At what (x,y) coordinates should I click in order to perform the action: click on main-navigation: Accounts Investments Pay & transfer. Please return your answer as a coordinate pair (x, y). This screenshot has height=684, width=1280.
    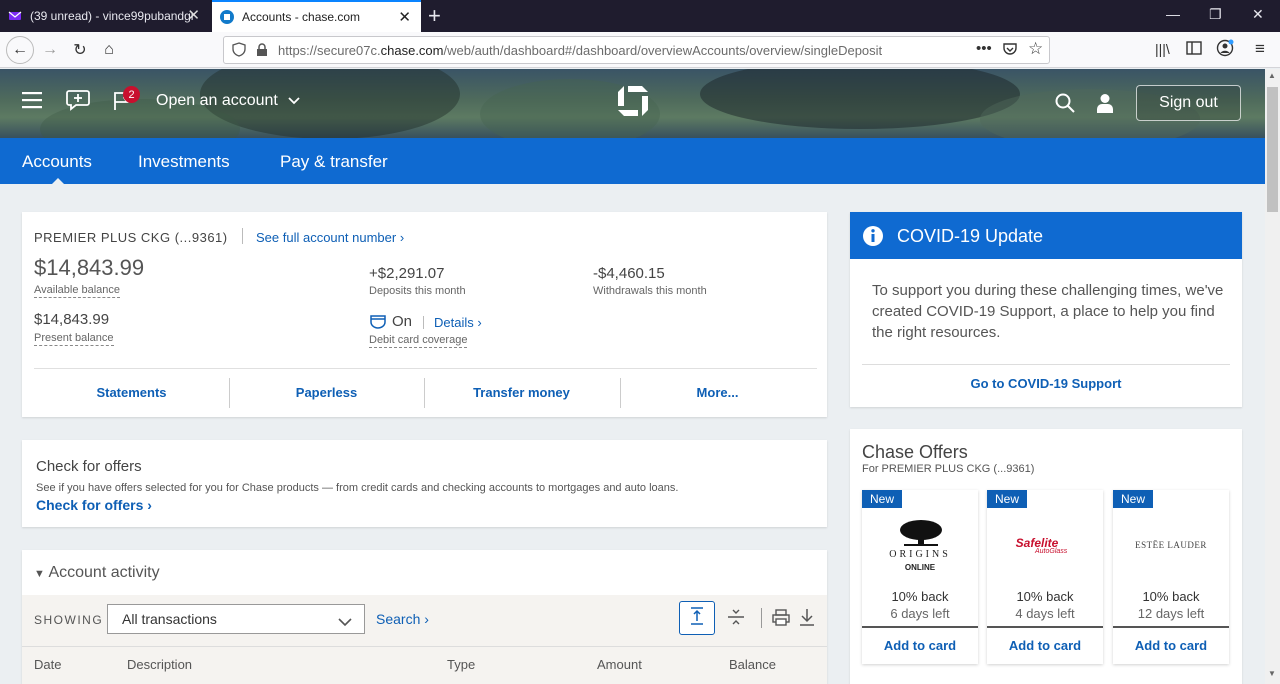
    Looking at the image, I should click on (632, 161).